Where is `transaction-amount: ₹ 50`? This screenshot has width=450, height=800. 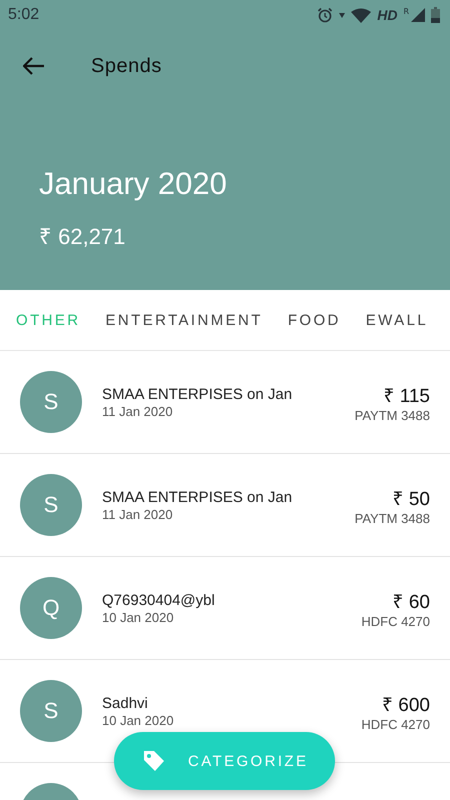 transaction-amount: ₹ 50 is located at coordinates (411, 499).